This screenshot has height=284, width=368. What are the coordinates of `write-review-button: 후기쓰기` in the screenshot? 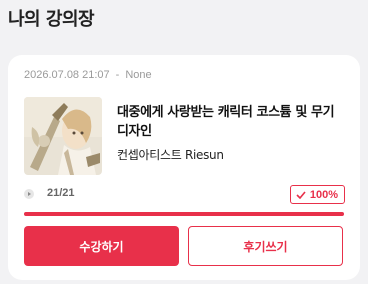 It's located at (265, 246).